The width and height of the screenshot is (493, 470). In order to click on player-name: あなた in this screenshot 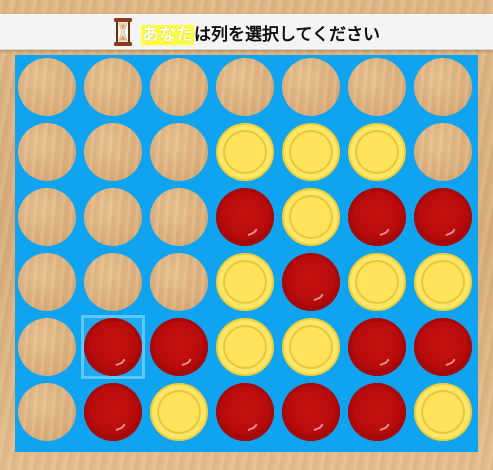, I will do `click(167, 34)`.